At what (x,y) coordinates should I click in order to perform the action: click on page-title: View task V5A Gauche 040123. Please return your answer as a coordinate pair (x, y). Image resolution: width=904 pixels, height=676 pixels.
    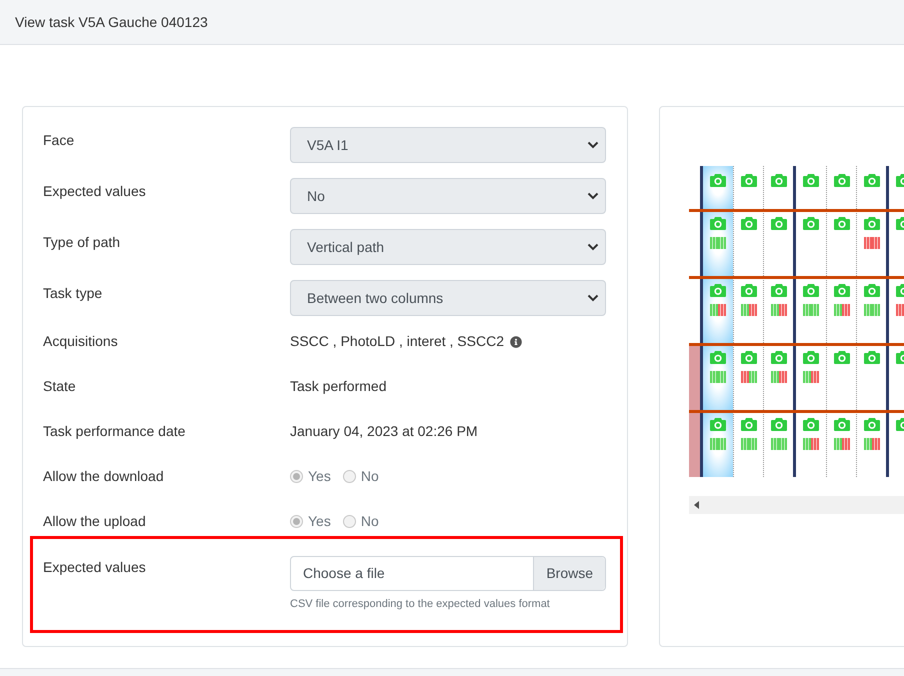
    Looking at the image, I should click on (111, 22).